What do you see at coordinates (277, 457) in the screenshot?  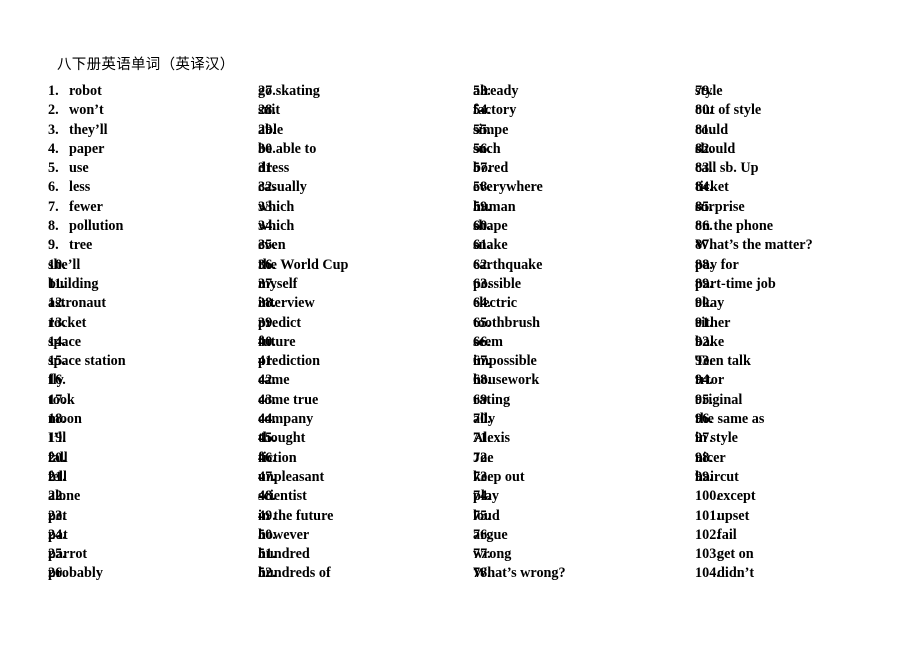 I see `vocabulary-item-term: fiction` at bounding box center [277, 457].